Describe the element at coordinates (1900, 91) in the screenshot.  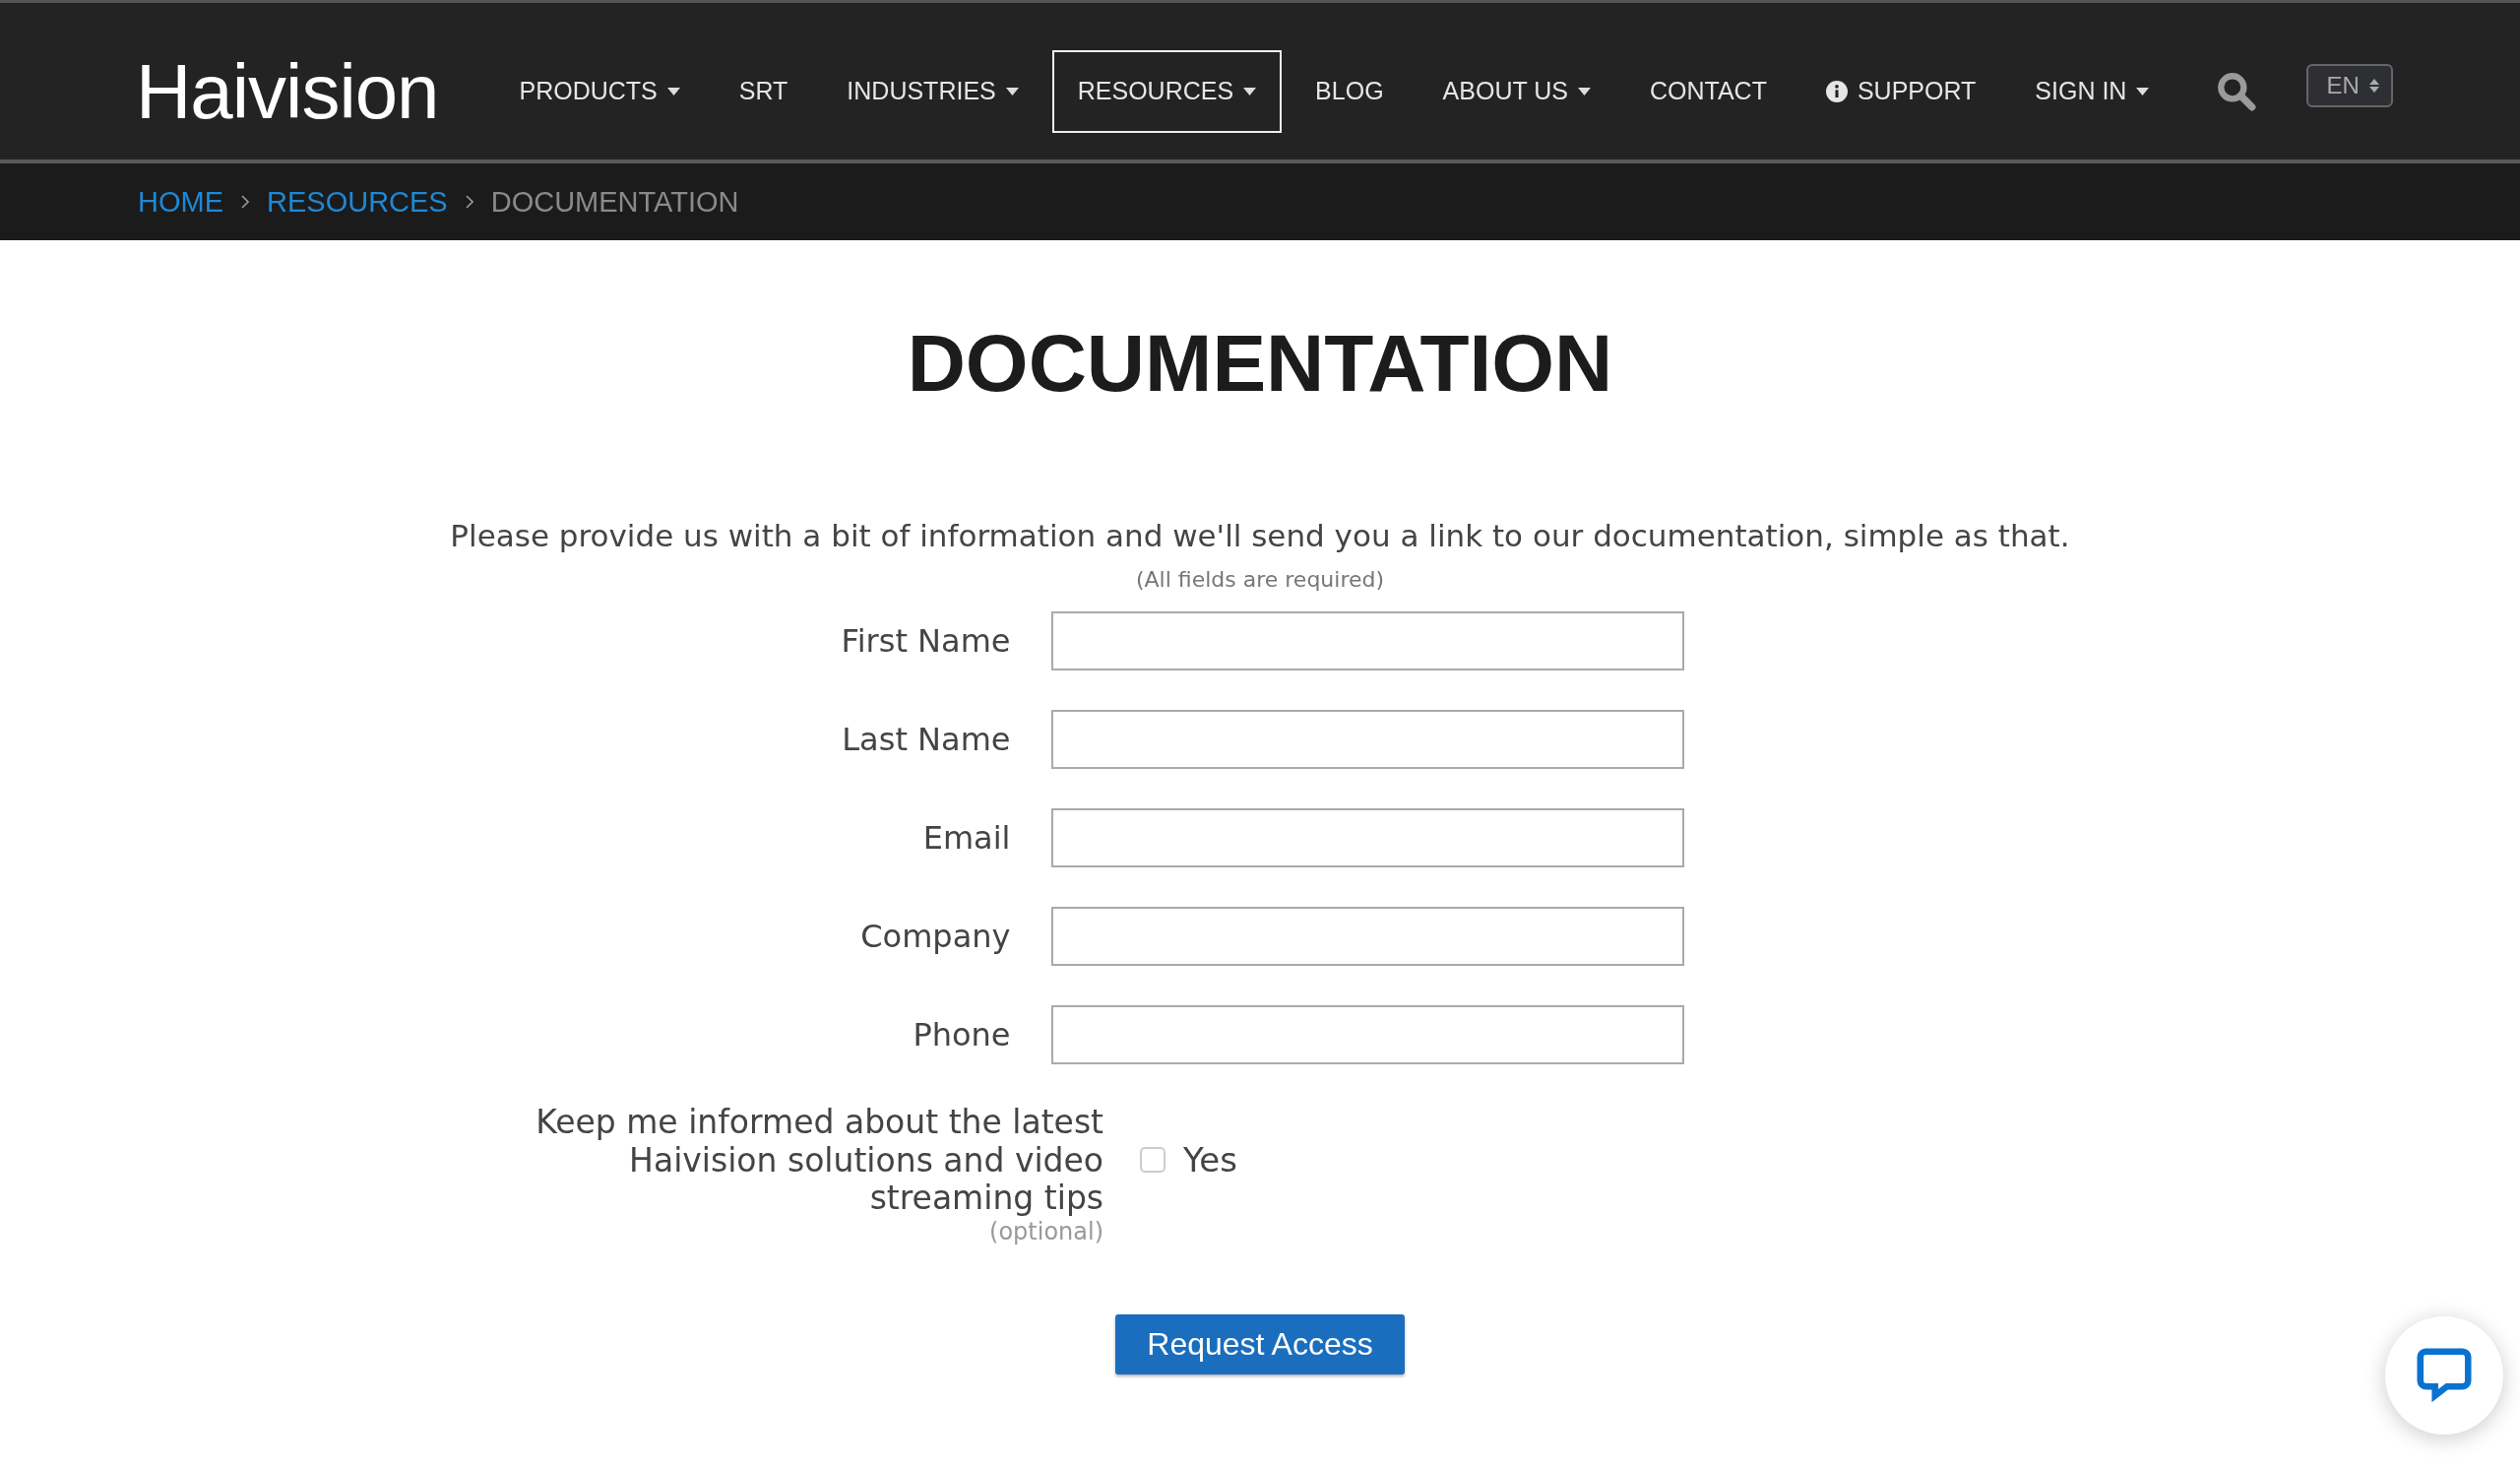
I see `nav-link: SUPPORT` at that location.